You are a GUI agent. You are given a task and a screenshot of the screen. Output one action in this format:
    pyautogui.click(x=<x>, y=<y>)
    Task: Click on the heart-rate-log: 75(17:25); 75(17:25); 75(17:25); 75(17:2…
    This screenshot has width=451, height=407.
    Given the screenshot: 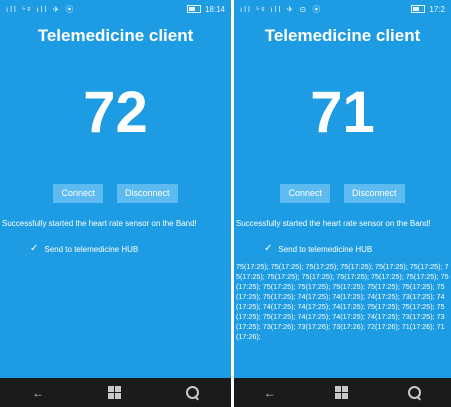 What is the action you would take?
    pyautogui.click(x=342, y=301)
    